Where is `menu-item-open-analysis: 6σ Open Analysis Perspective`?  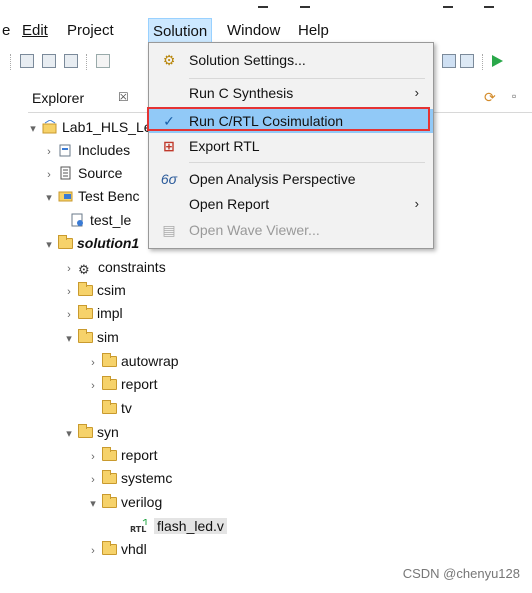
menu-item-open-analysis: 6σ Open Analysis Perspective is located at coordinates (291, 179).